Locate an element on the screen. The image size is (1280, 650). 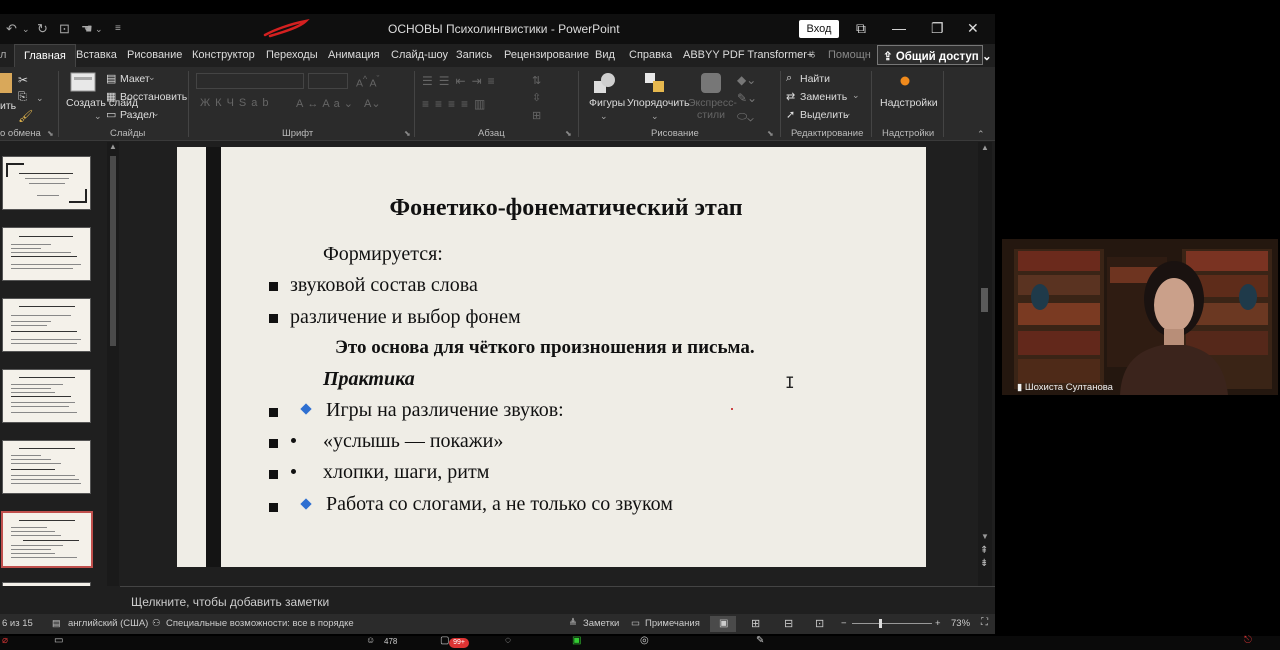
tab-abbyy: ABBYY PDF Transformer+ is located at coordinates (748, 55).